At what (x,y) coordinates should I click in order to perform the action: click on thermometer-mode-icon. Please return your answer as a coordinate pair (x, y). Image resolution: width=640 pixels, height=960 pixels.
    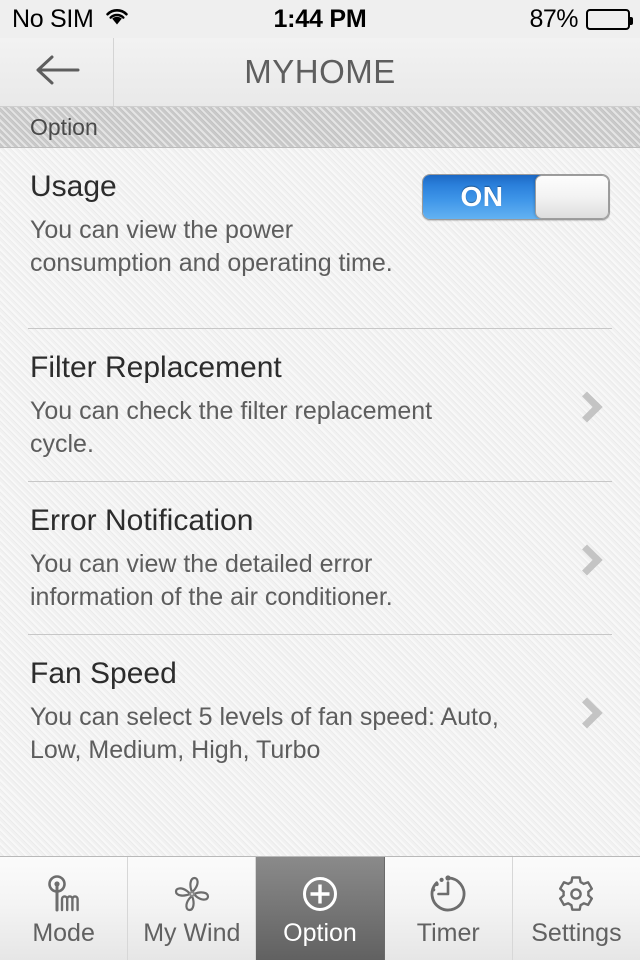
    Looking at the image, I should click on (64, 894).